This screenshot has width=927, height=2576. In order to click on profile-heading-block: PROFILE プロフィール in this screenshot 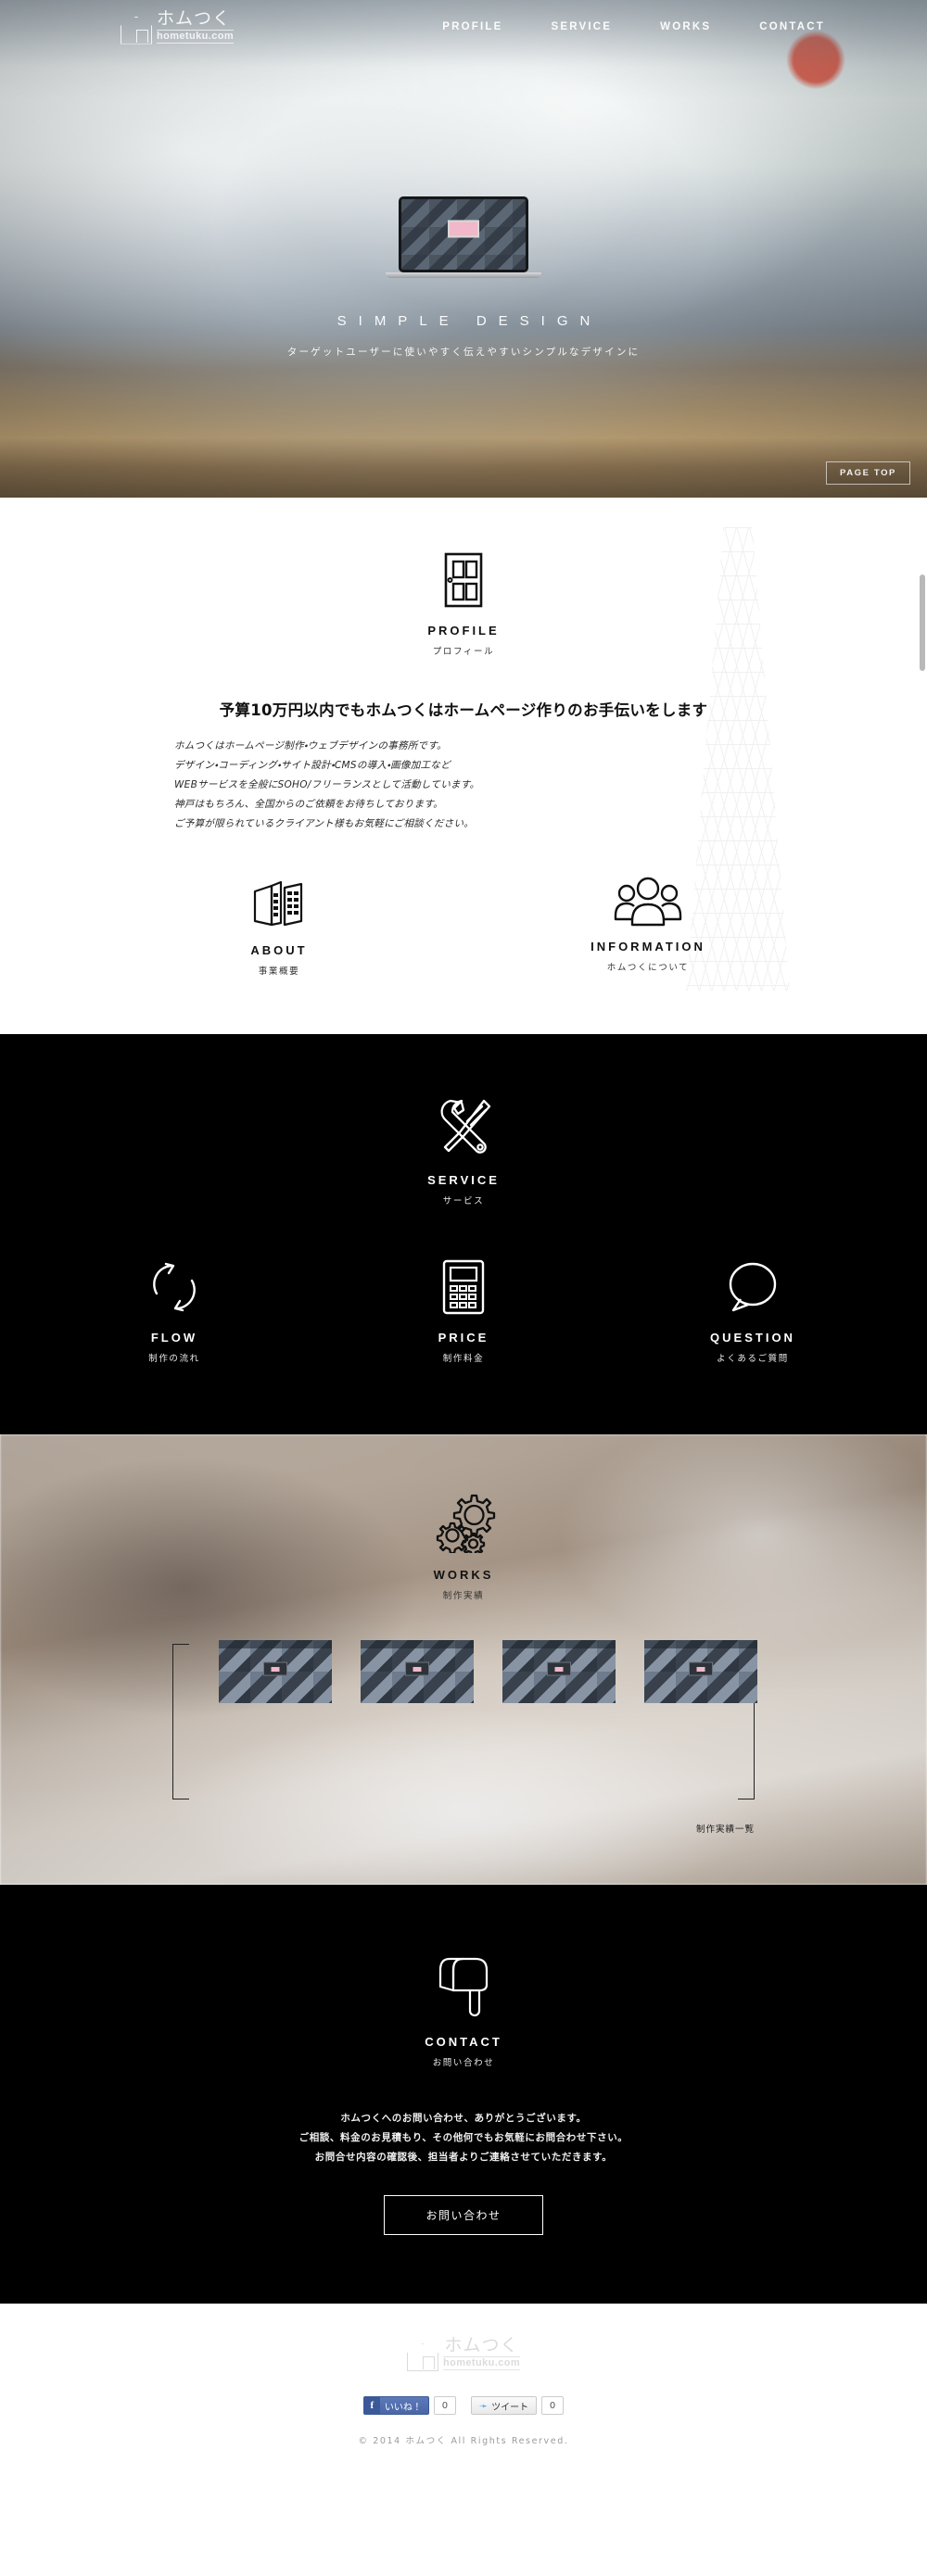, I will do `click(463, 604)`.